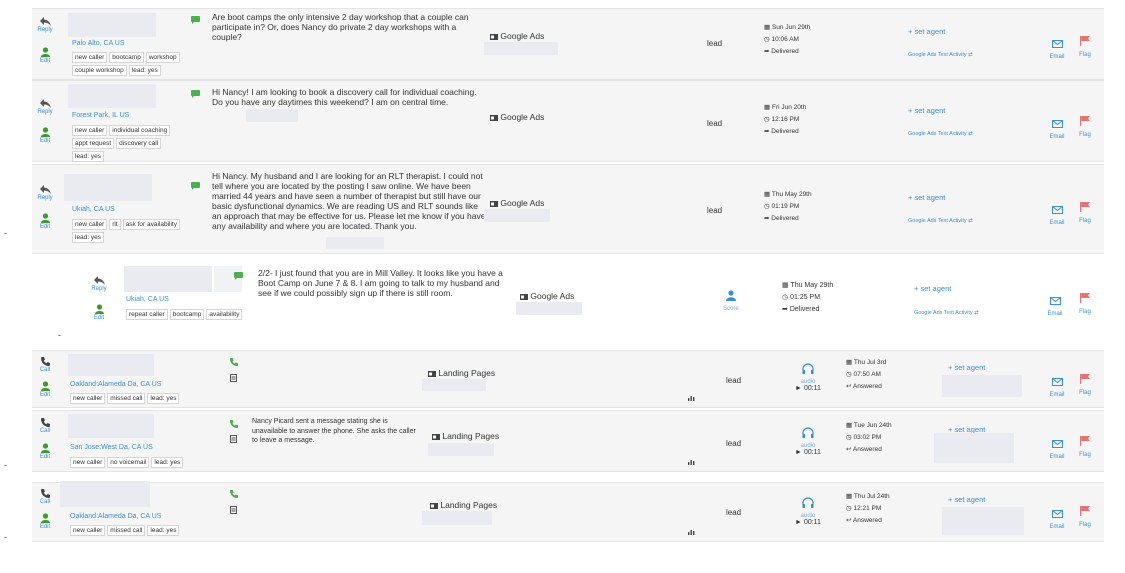 The image size is (1125, 573). Describe the element at coordinates (798, 452) in the screenshot. I see `volume-icon: ►` at that location.